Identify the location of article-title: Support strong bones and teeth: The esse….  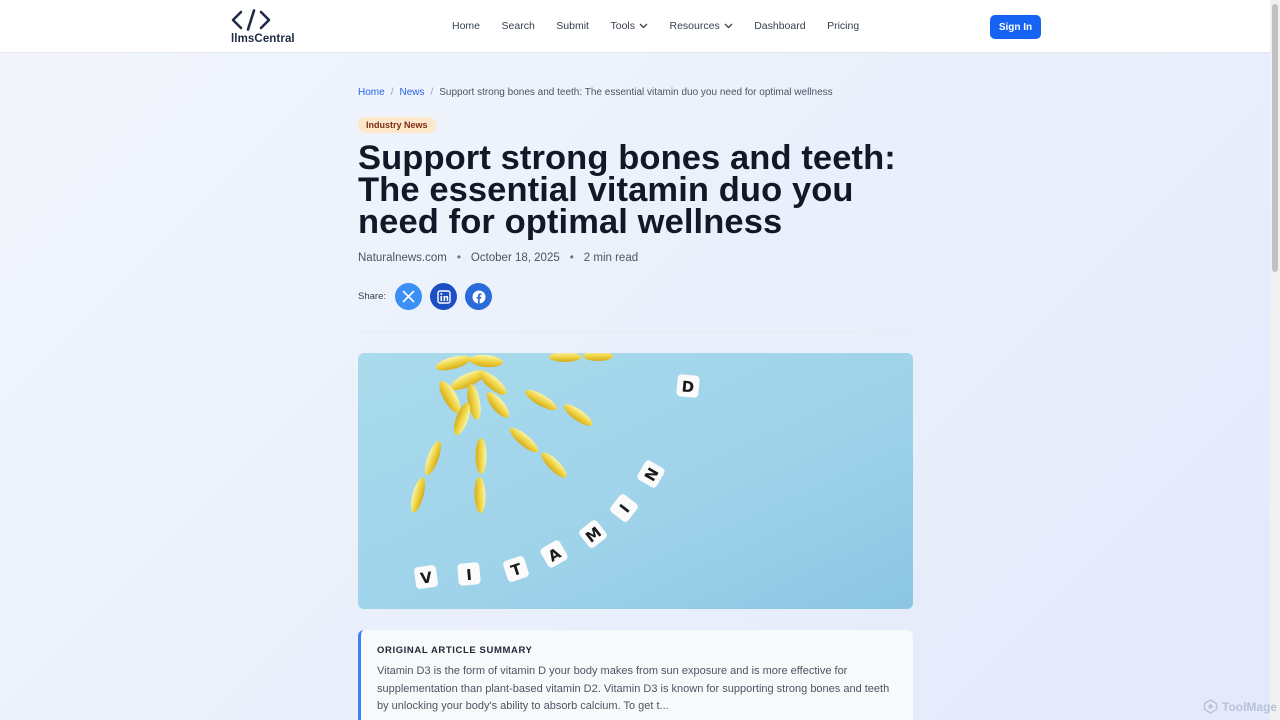
(627, 190).